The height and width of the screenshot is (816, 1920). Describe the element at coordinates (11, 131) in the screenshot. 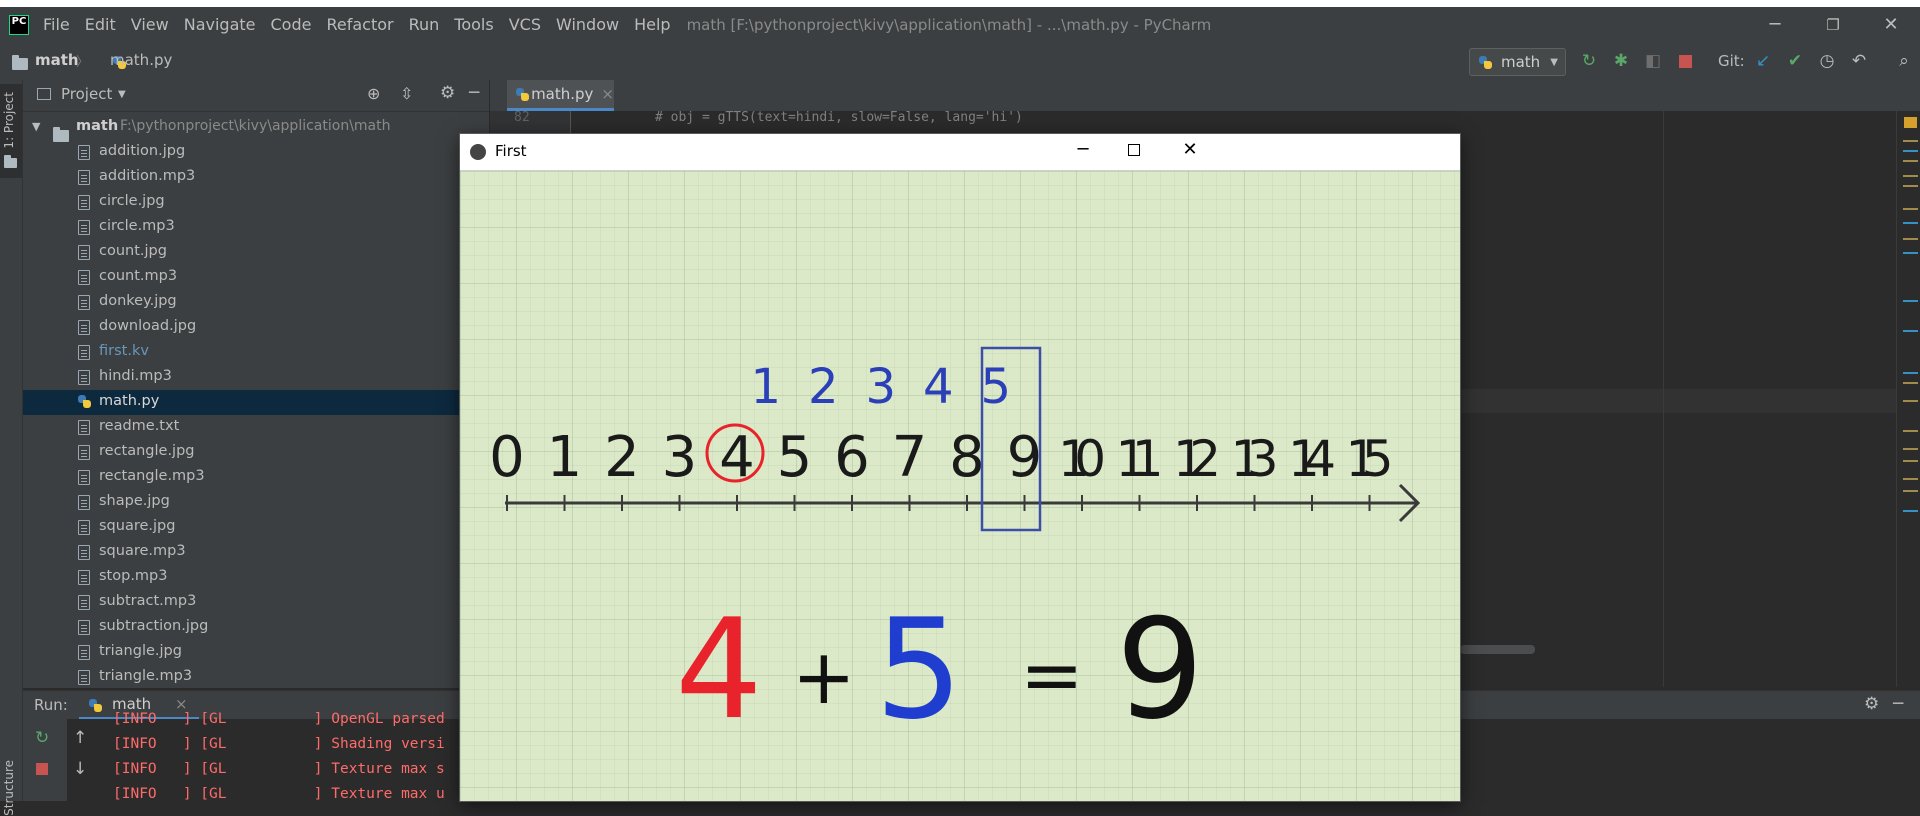

I see `project-tool-button: 1: Project` at that location.